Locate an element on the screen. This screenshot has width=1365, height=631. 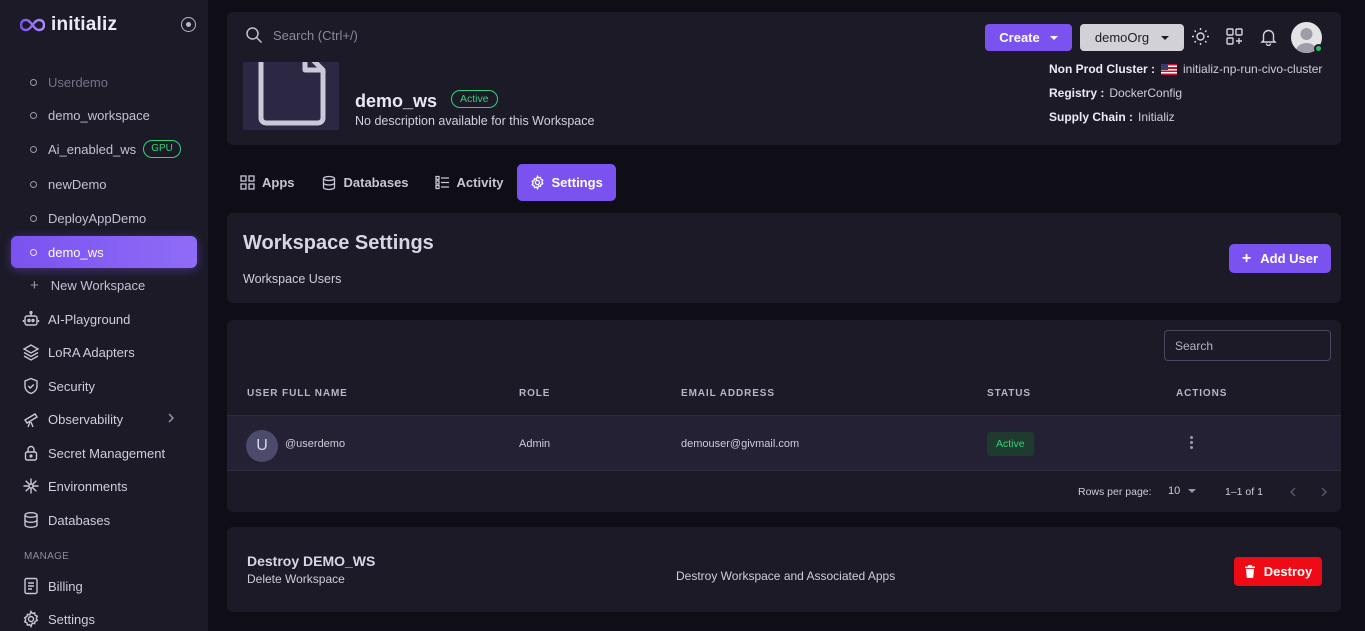
destroy-description: Destroy Workspace and Associated Apps is located at coordinates (786, 576).